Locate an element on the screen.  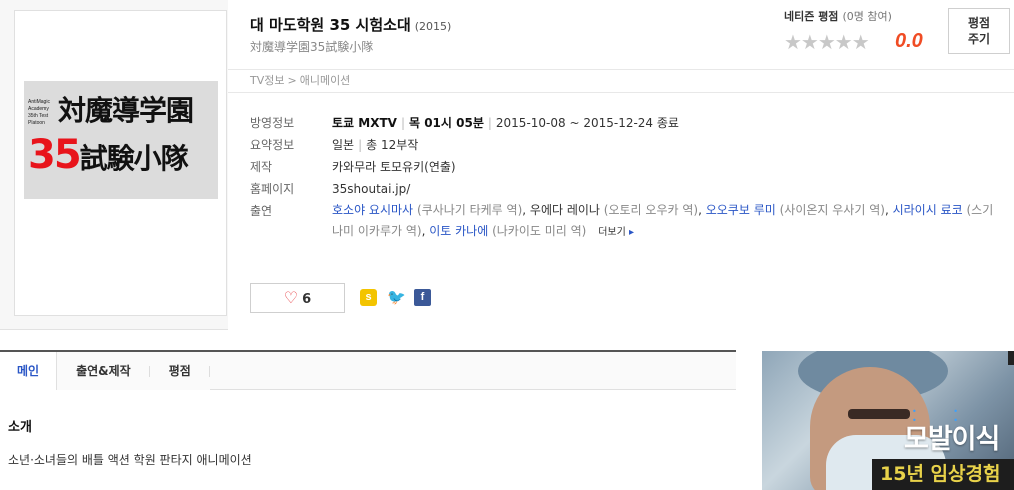
title-row: 대 마도학원 35 시험소대 (2015) is located at coordinates (350, 24).